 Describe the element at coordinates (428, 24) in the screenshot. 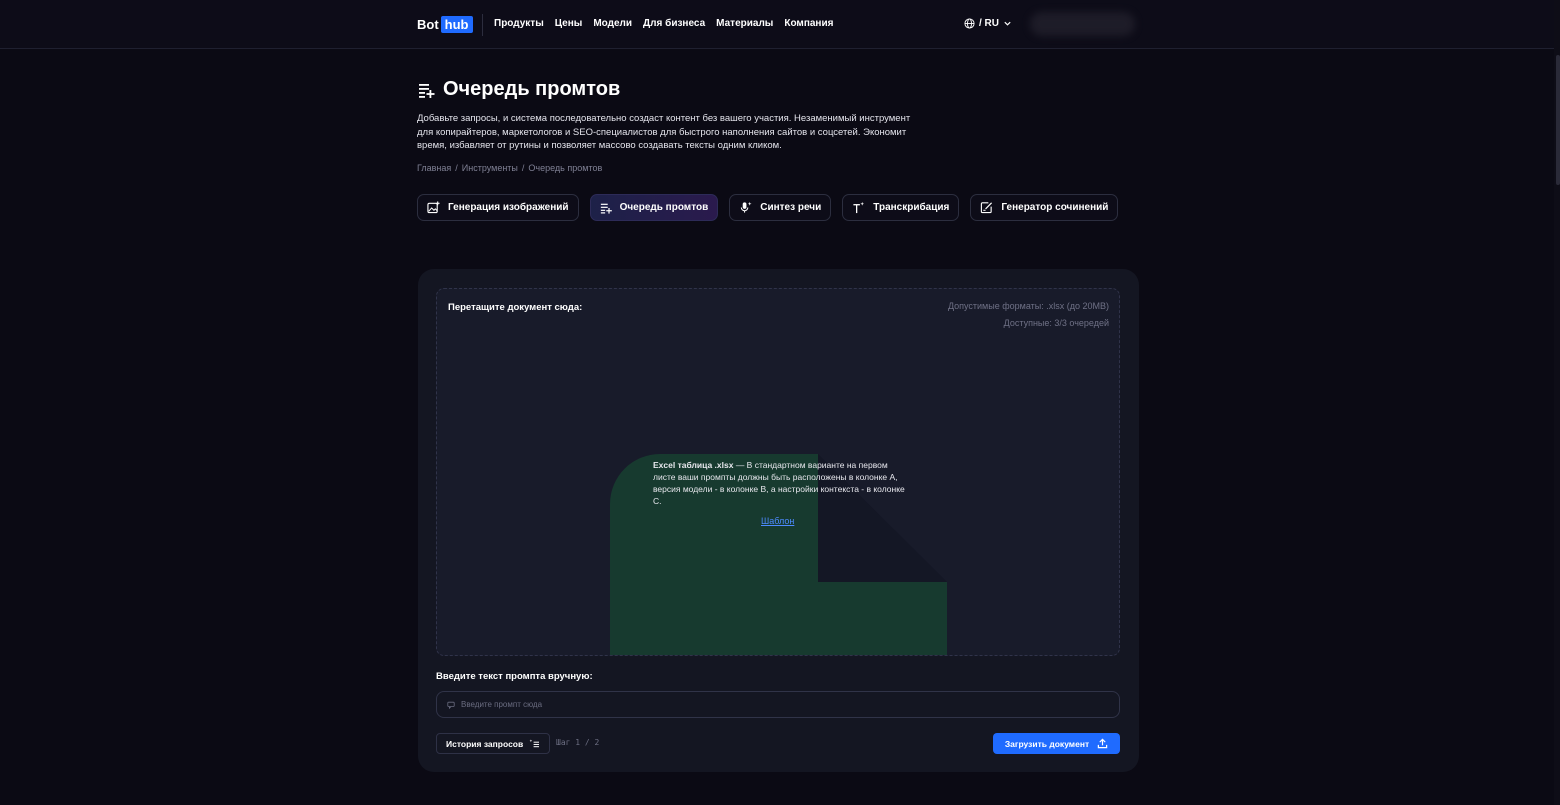

I see `logo-bot-text: Bot` at that location.